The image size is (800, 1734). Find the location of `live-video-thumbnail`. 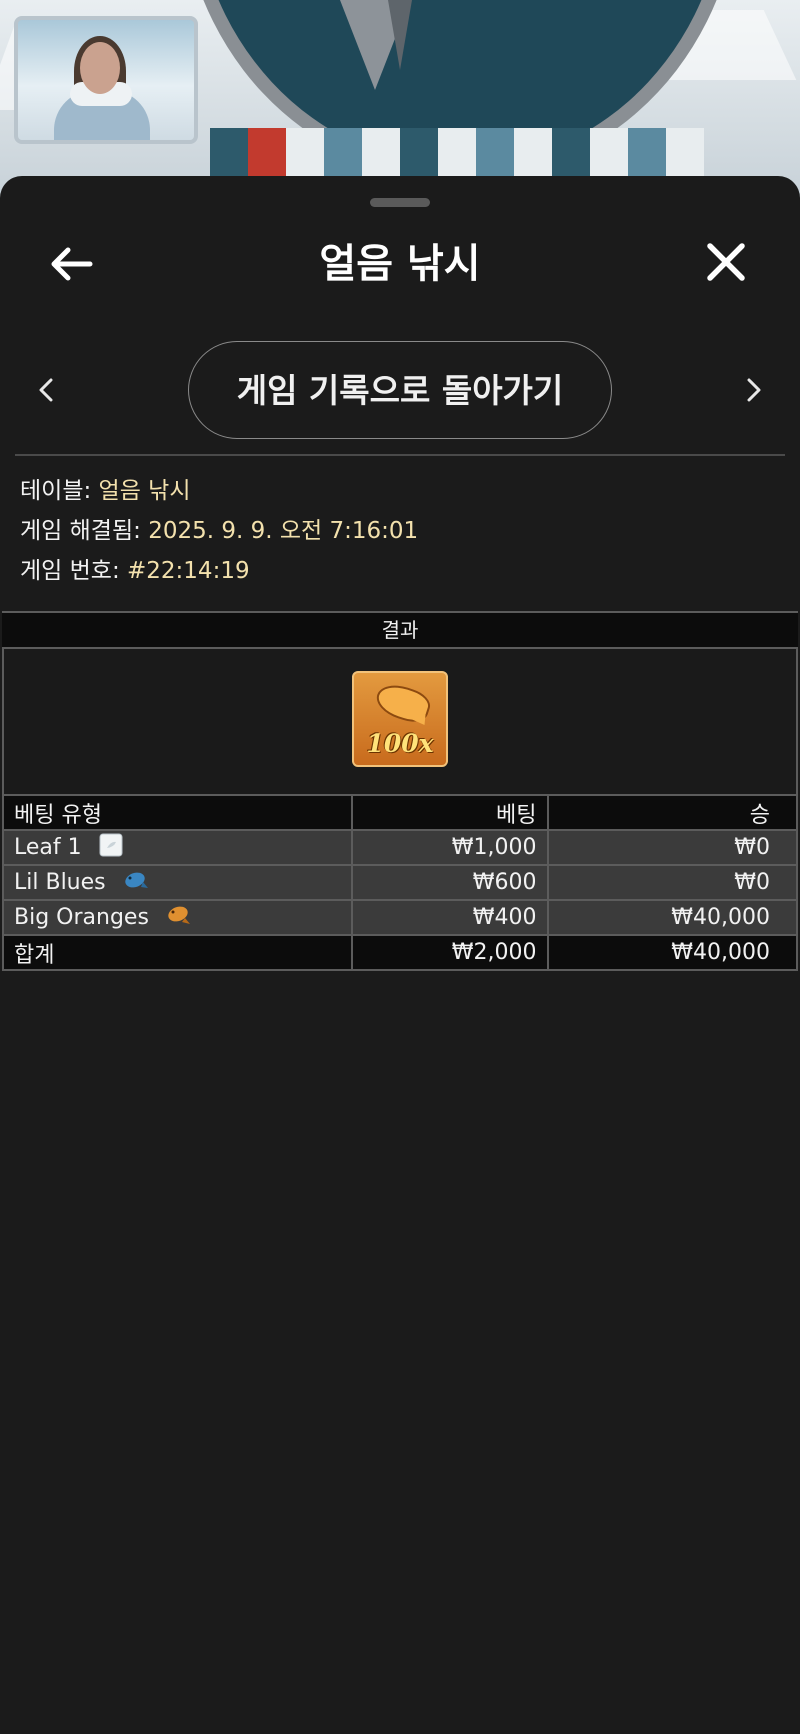

live-video-thumbnail is located at coordinates (106, 80).